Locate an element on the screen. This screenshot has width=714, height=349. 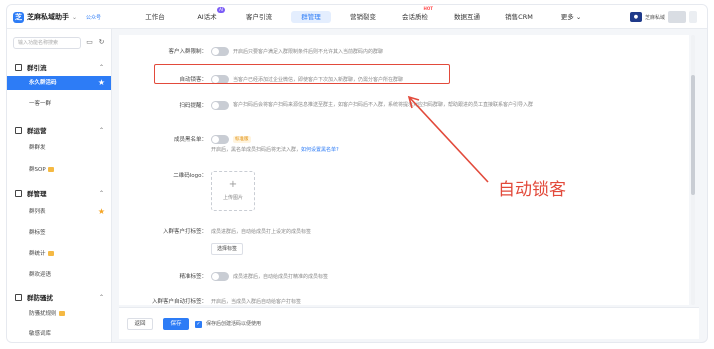
auto-tag-desc: 开启后，当成员入群后自动给客户打标签 is located at coordinates (256, 302).